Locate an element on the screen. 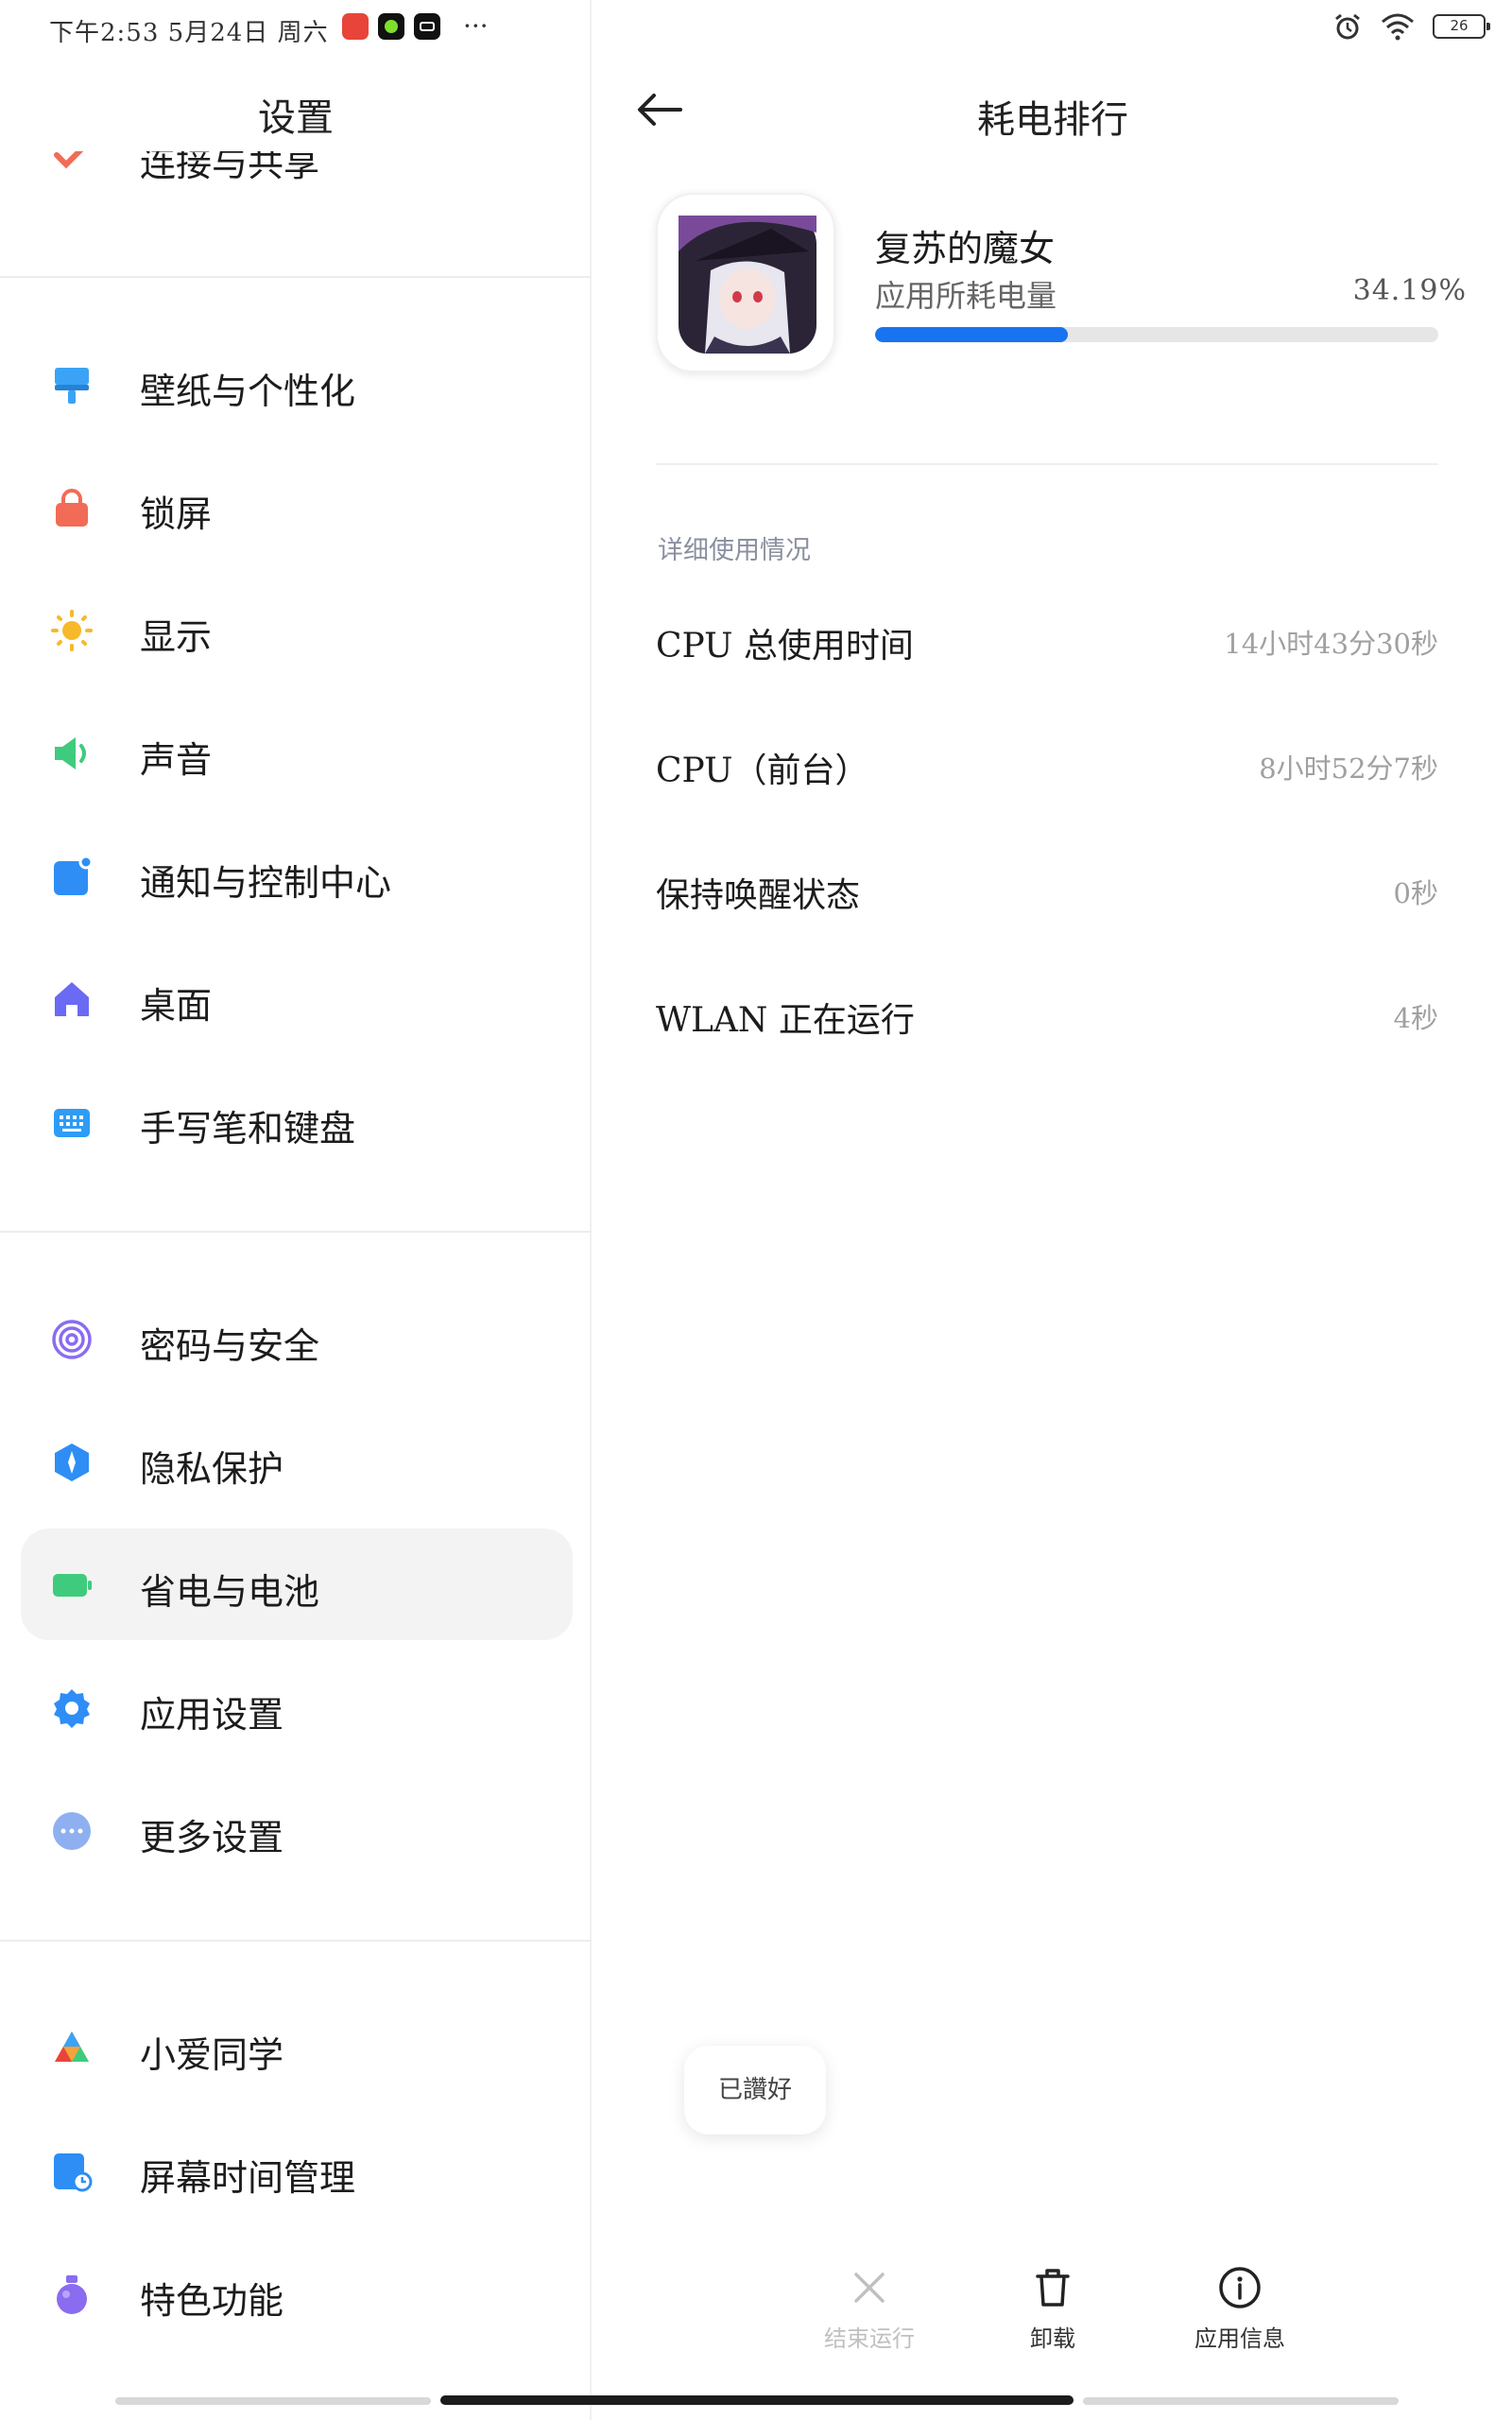 Image resolution: width=1512 pixels, height=2420 pixels. sidebar-item-label: 连接与共享 is located at coordinates (230, 167).